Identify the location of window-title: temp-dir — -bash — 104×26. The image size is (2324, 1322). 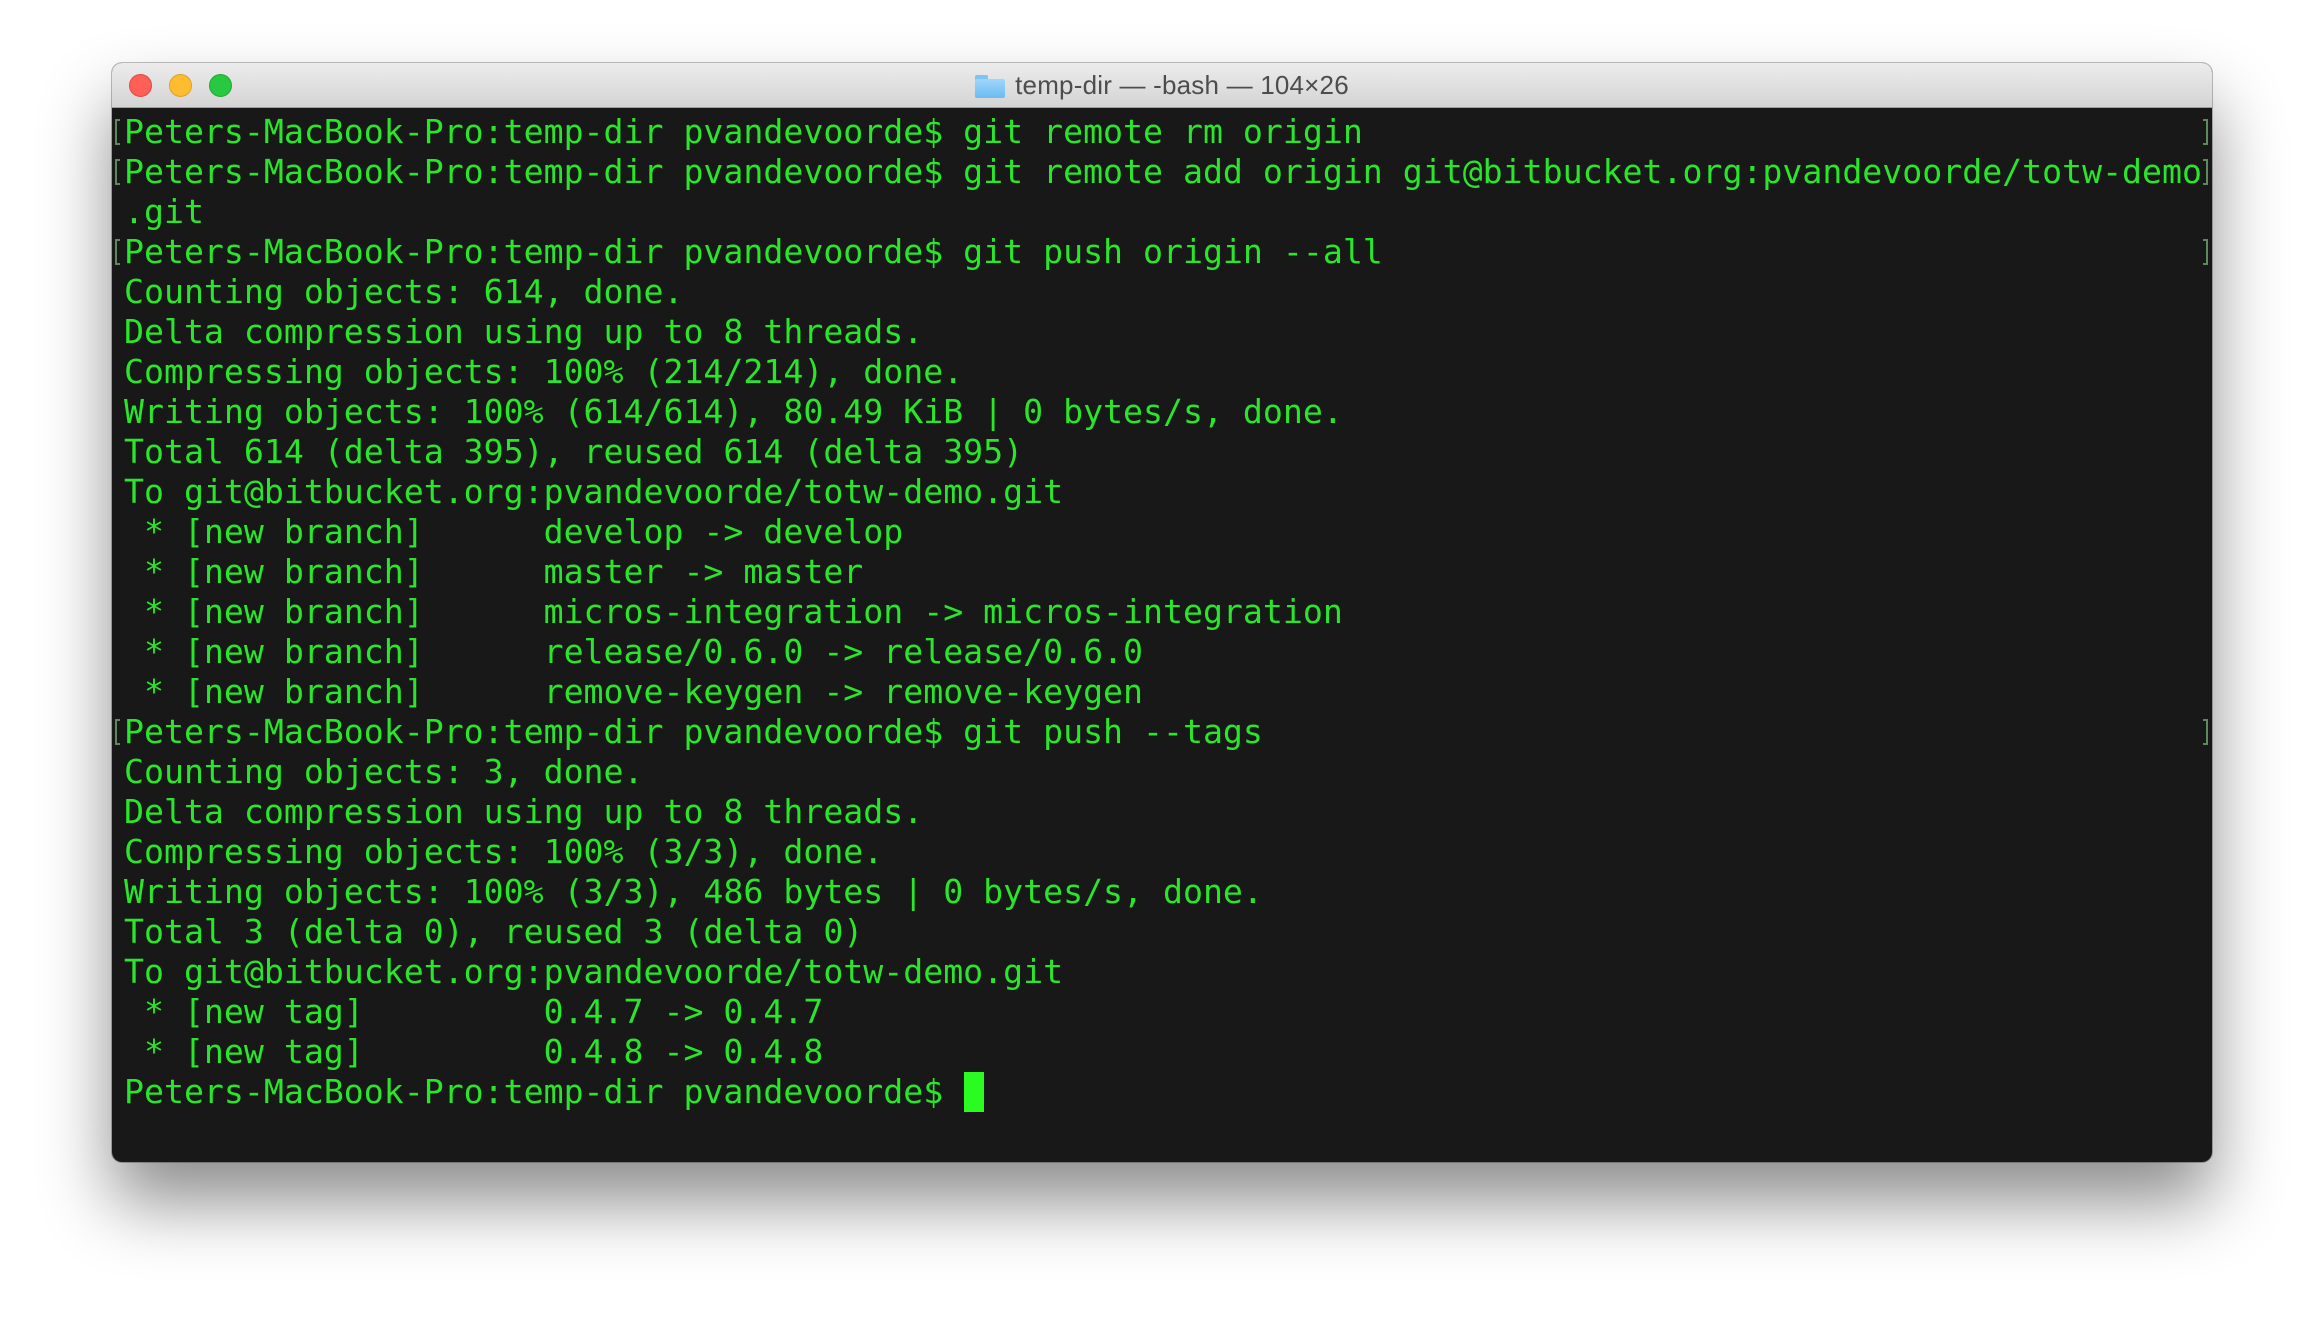
(1182, 84).